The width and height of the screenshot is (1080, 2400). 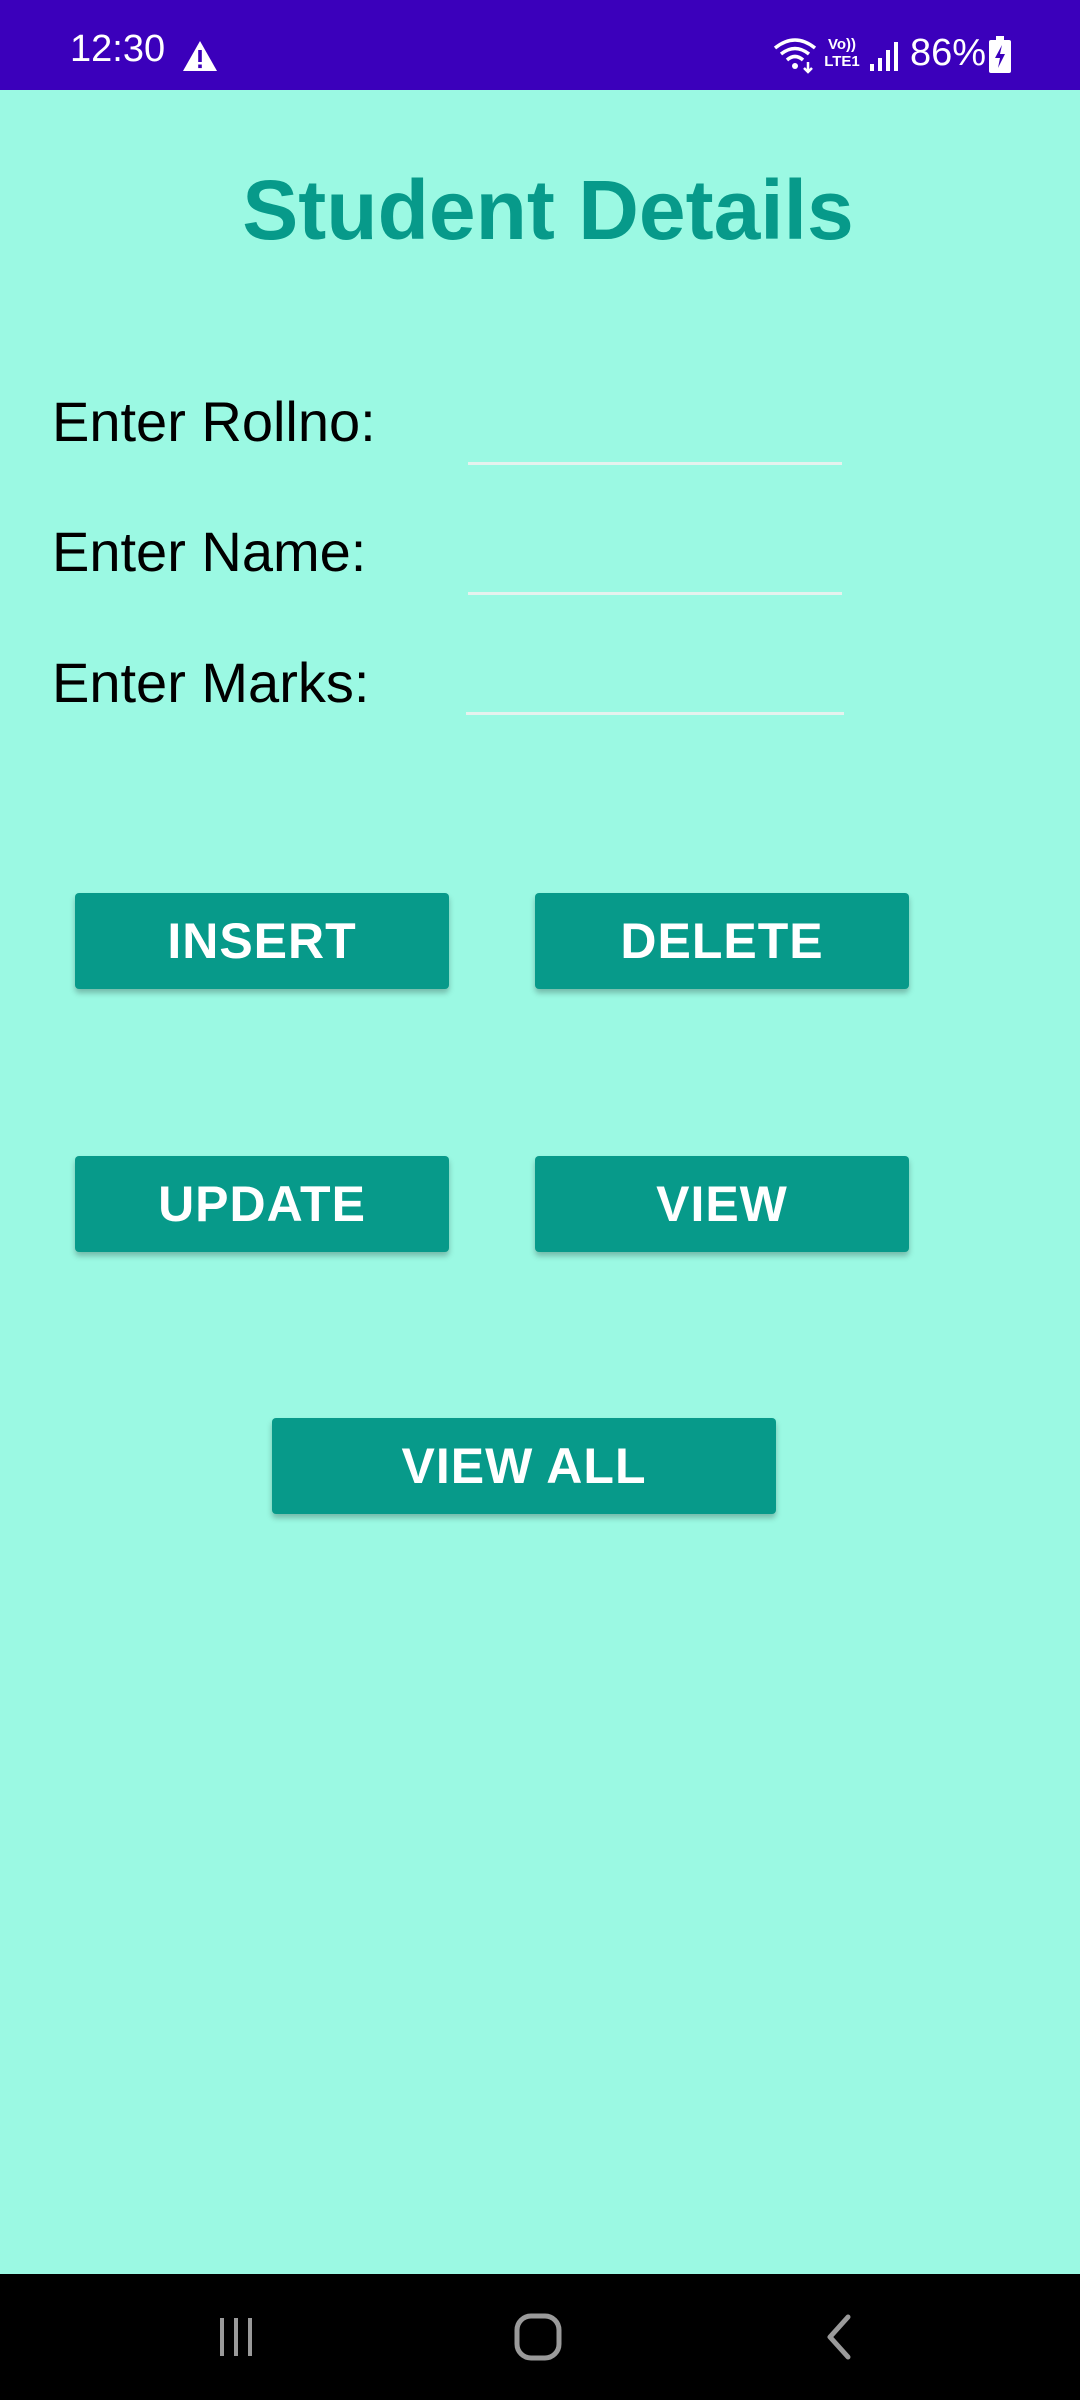 I want to click on update-button: UPDATE, so click(x=262, y=1204).